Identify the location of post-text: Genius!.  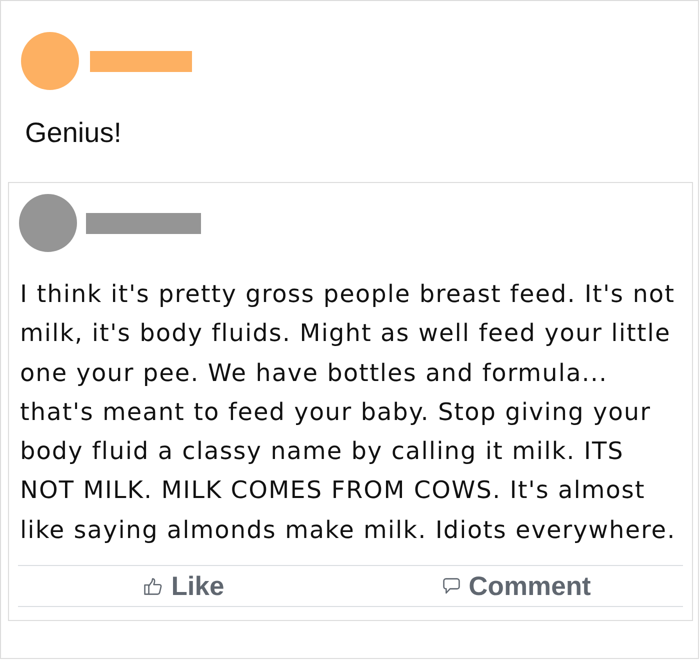
(73, 133).